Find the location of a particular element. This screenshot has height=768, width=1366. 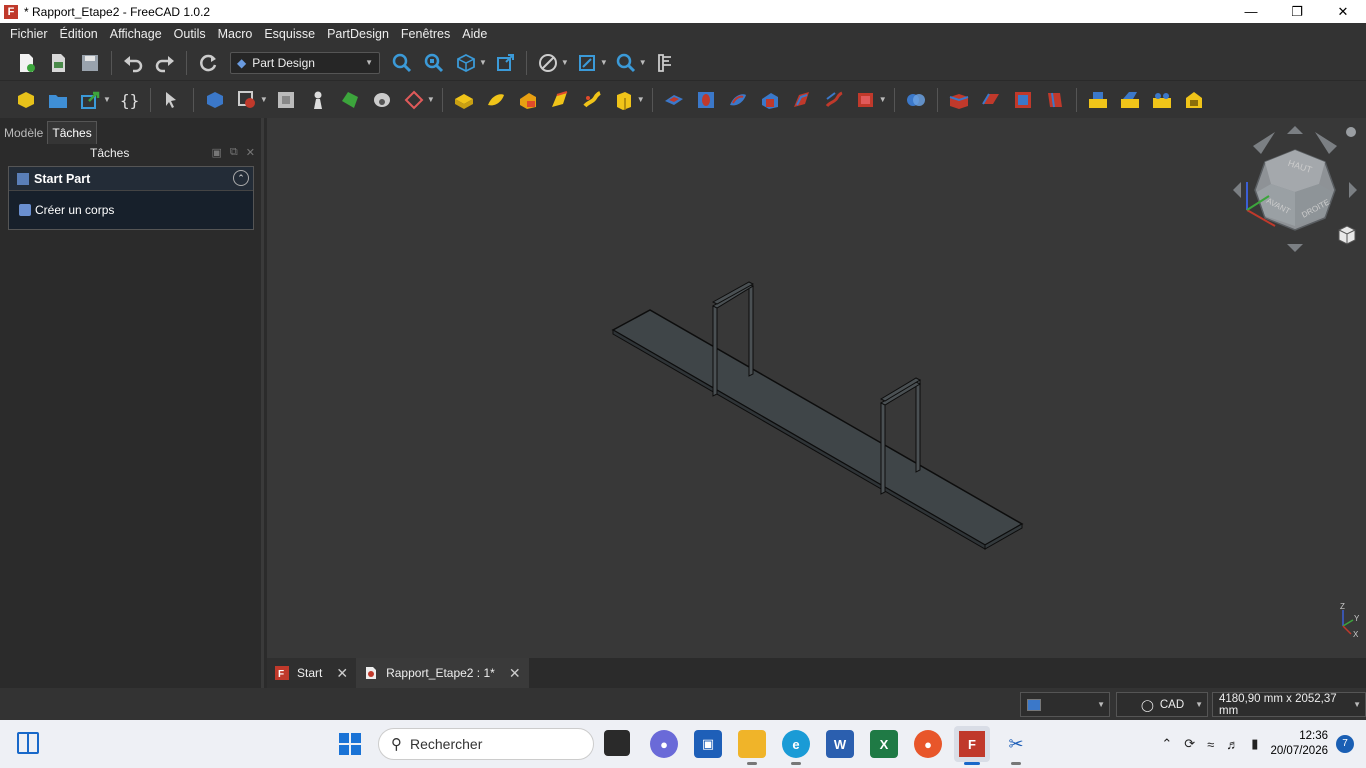

additive-primitive-icon is located at coordinates (624, 100).